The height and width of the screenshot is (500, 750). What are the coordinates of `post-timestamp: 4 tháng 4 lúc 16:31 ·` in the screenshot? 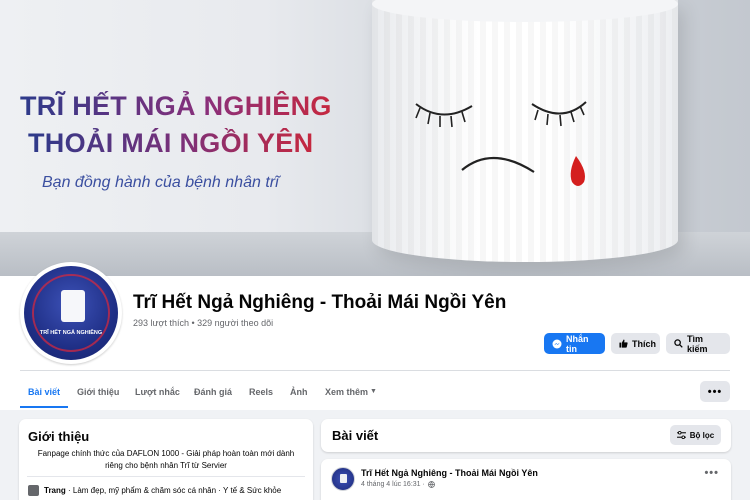 It's located at (398, 484).